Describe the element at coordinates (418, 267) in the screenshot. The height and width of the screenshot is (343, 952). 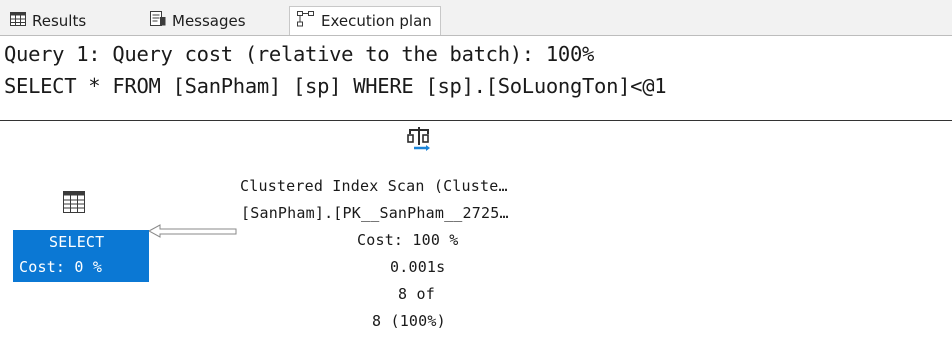
I see `scan-node-time: 0.001s` at that location.